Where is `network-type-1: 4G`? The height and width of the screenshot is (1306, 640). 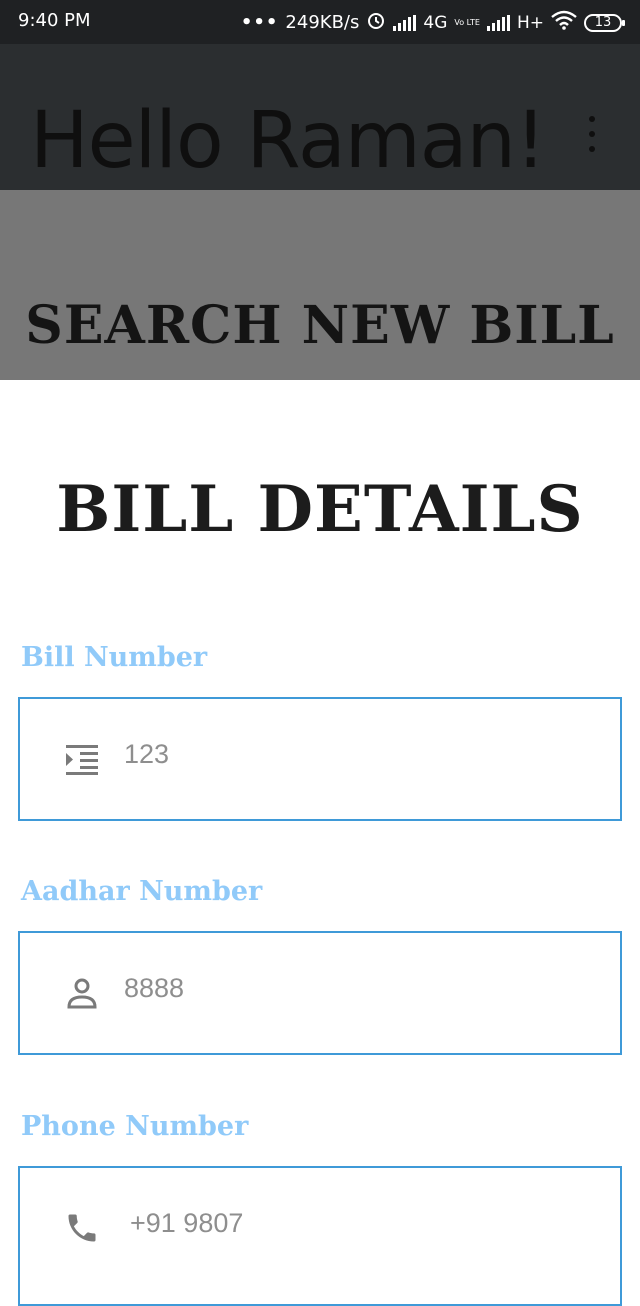
network-type-1: 4G is located at coordinates (435, 22).